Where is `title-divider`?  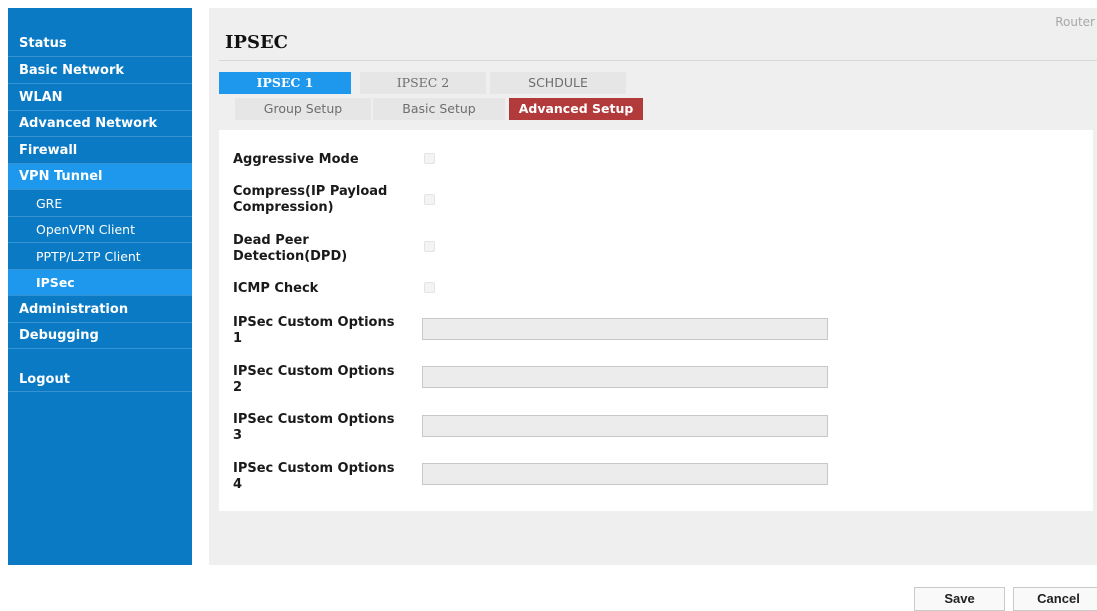
title-divider is located at coordinates (658, 60).